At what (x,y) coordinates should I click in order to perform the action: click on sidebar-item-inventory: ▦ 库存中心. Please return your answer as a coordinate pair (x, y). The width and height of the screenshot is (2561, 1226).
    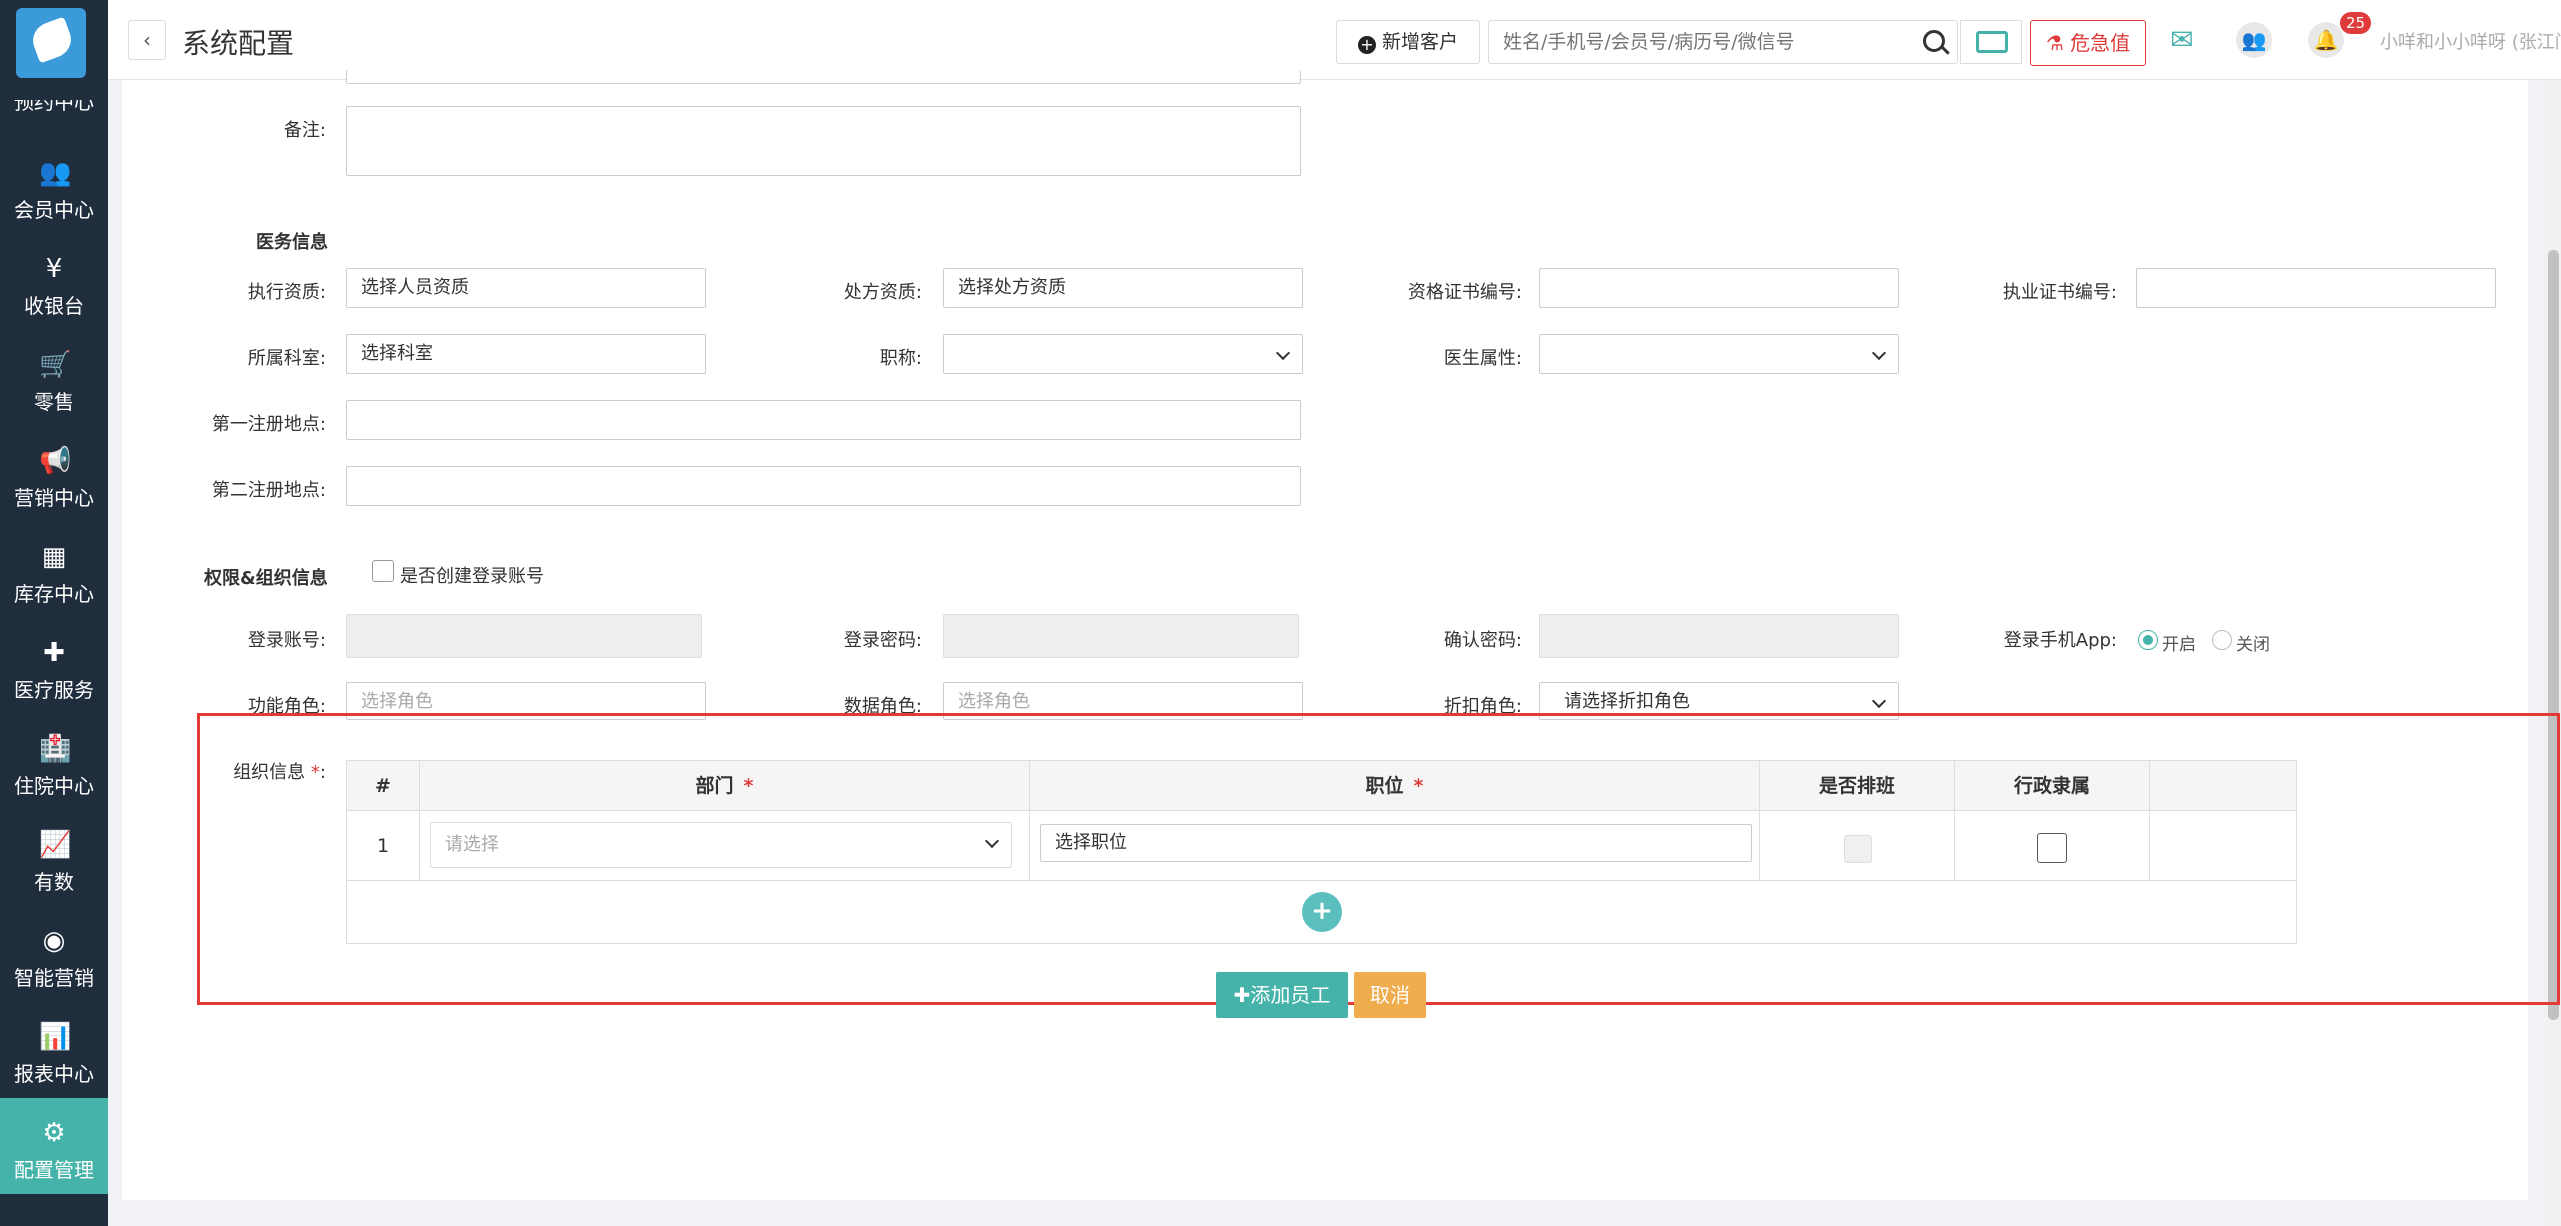
    Looking at the image, I should click on (54, 570).